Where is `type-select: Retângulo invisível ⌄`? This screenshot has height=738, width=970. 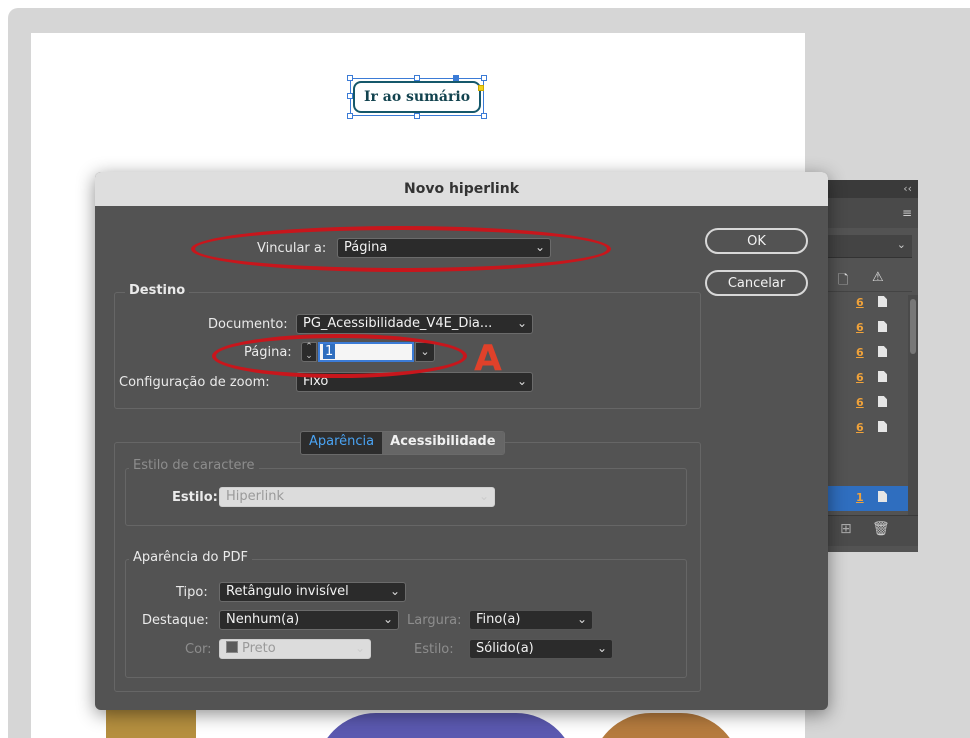
type-select: Retângulo invisível ⌄ is located at coordinates (312, 592).